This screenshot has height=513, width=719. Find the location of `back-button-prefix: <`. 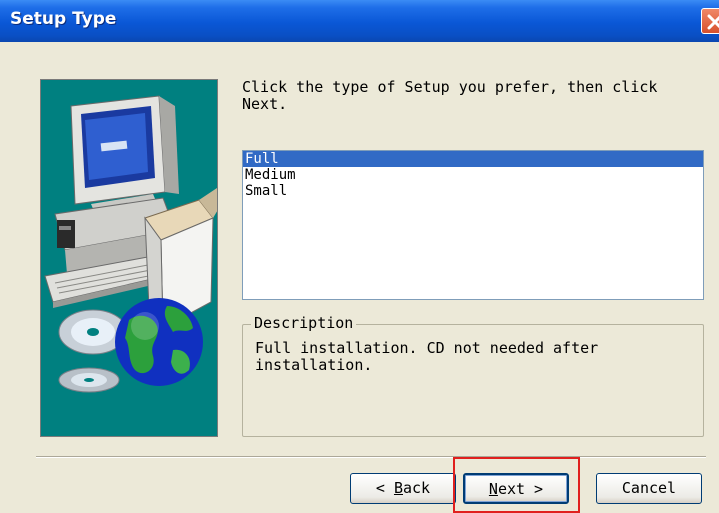

back-button-prefix: < is located at coordinates (384, 488).